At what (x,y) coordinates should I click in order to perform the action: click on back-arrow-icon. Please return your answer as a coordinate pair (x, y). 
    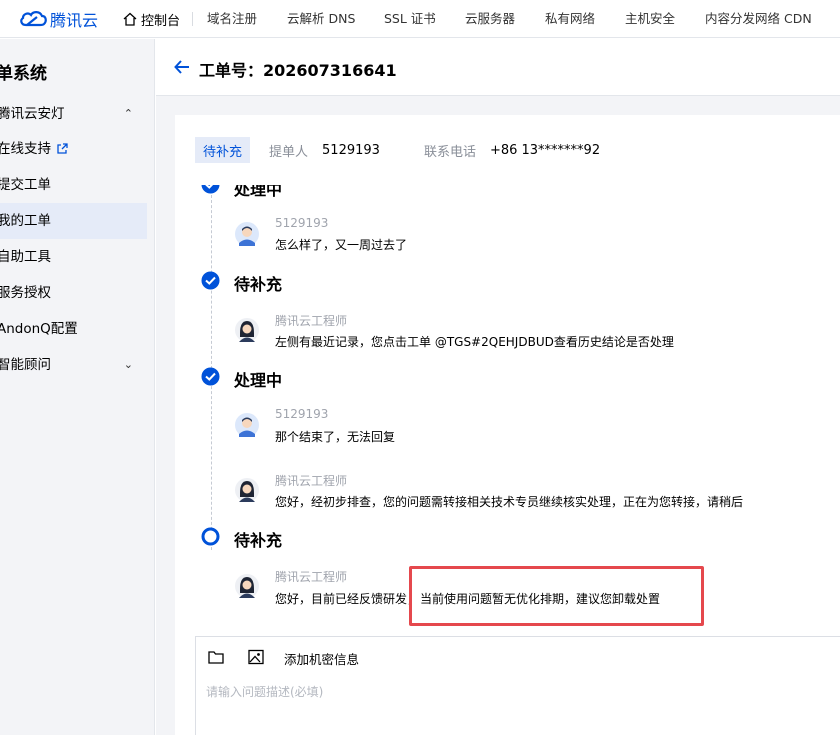
    Looking at the image, I should click on (182, 67).